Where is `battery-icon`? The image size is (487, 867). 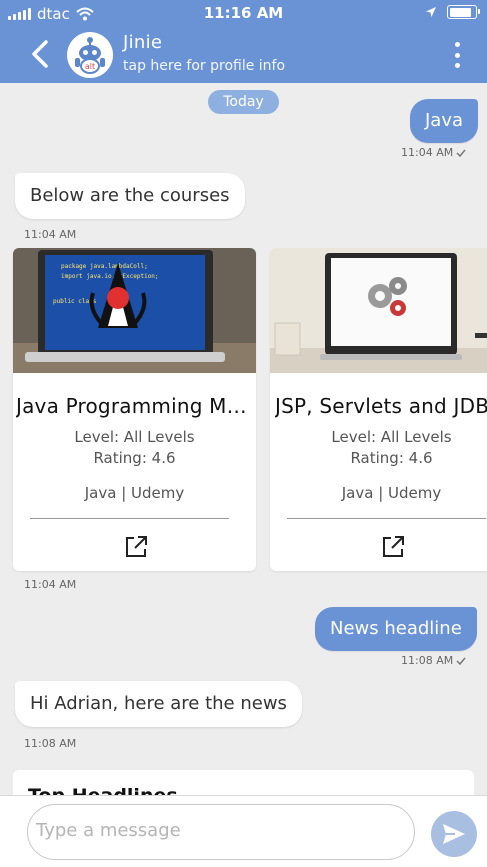
battery-icon is located at coordinates (463, 12).